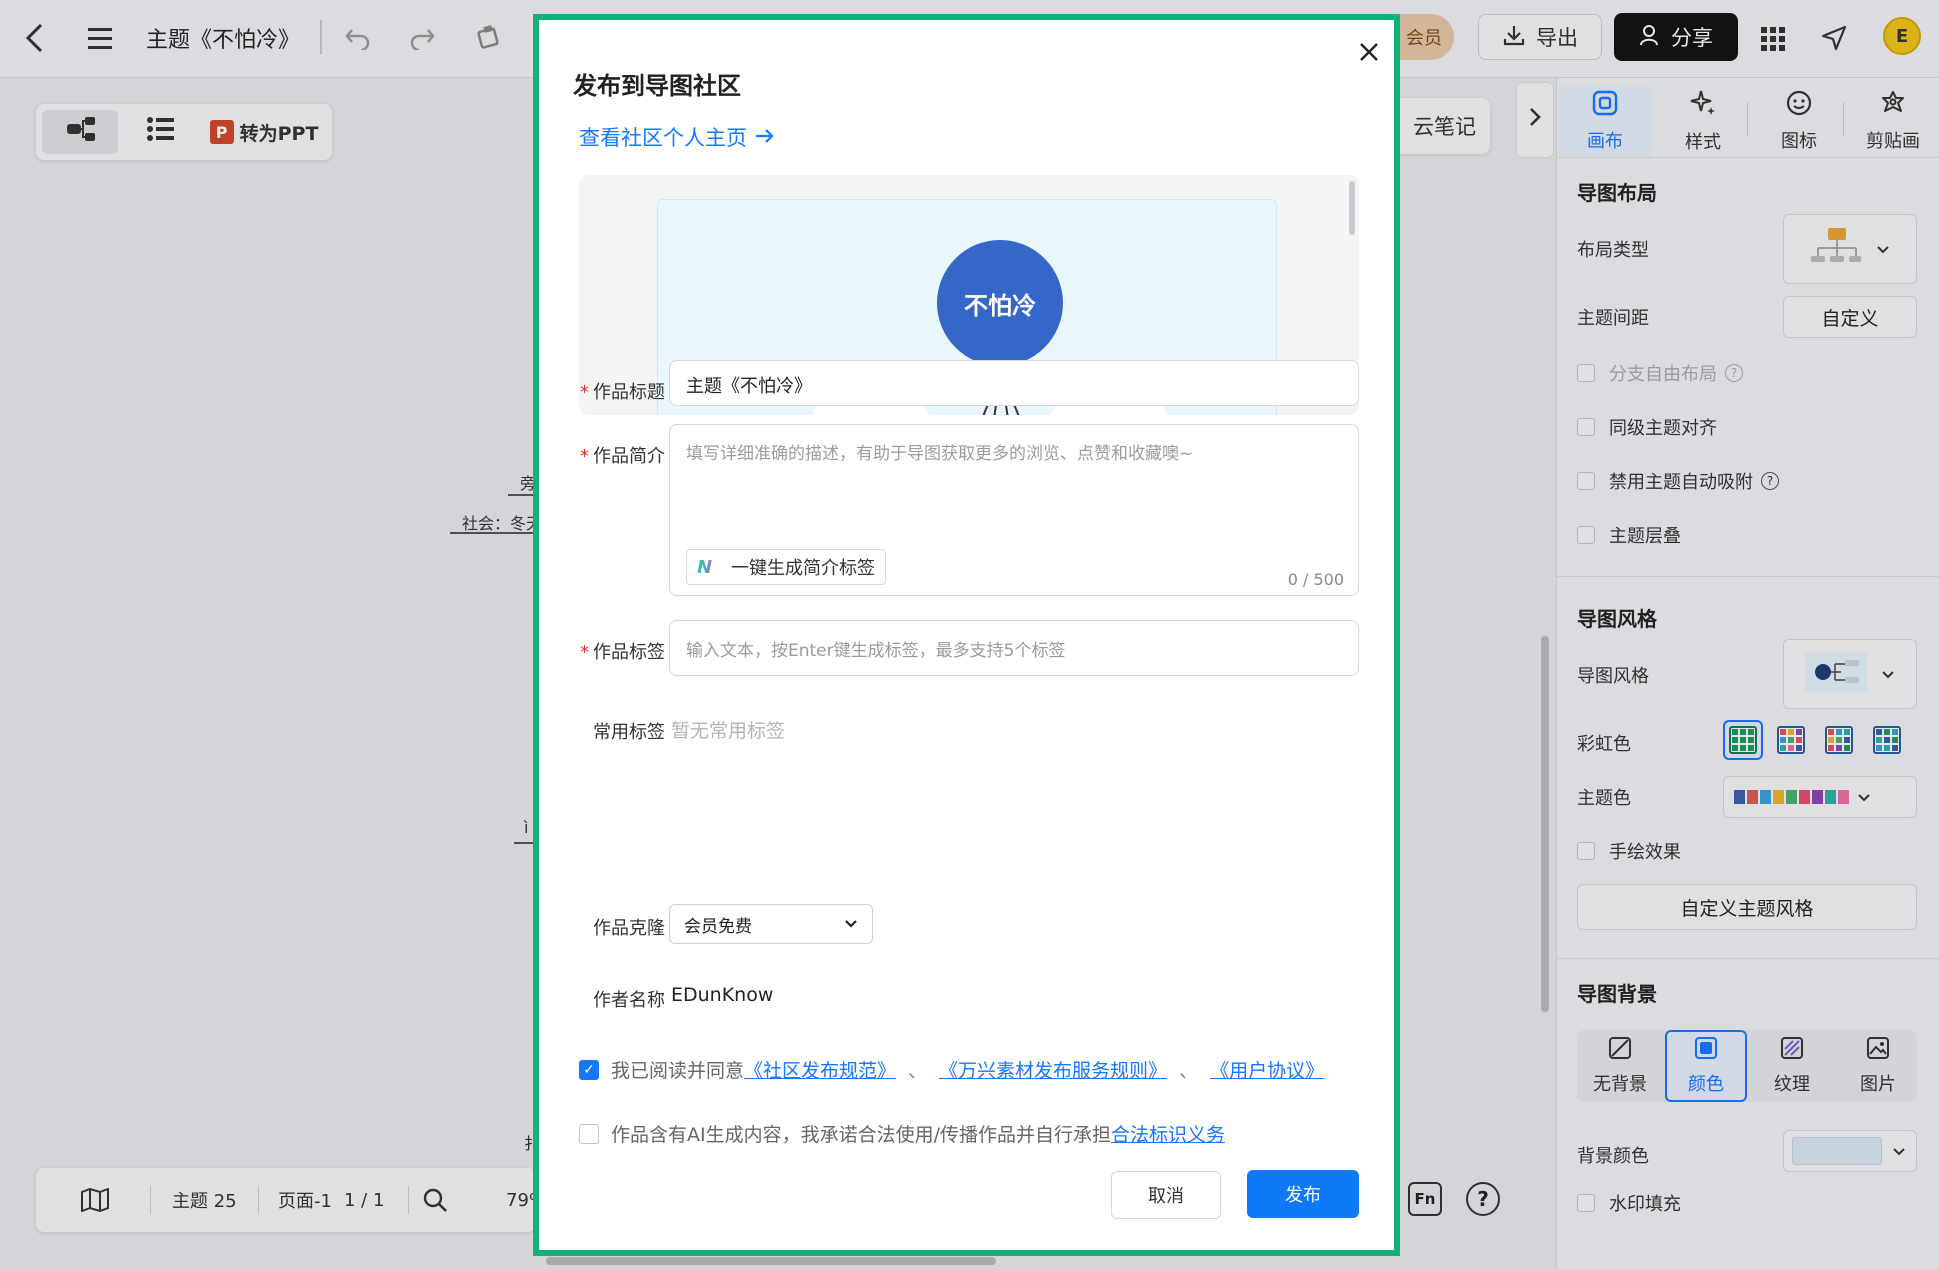 The width and height of the screenshot is (1939, 1269). Describe the element at coordinates (771, 924) in the screenshot. I see `work-clone-select: 会员免费` at that location.